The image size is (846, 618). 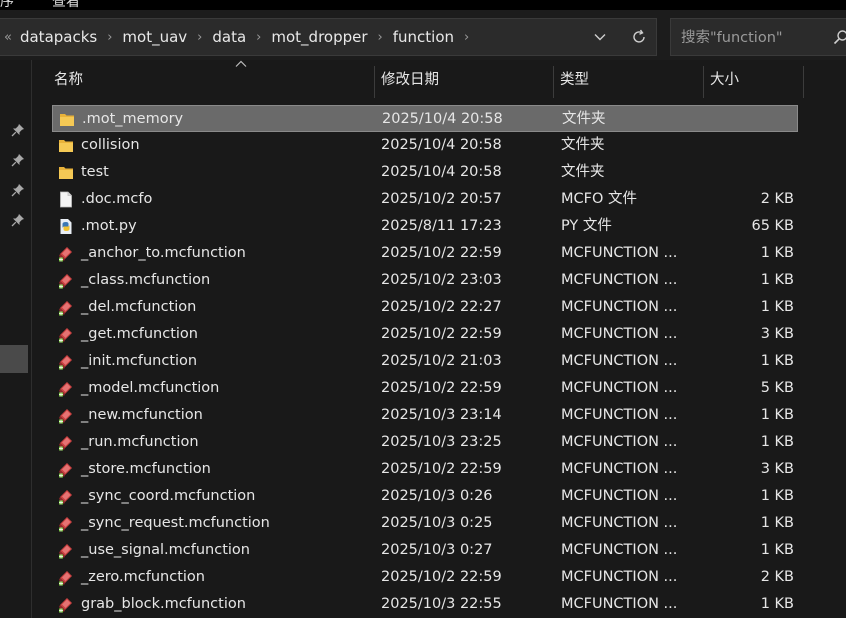 What do you see at coordinates (143, 577) in the screenshot?
I see `file-name: _zero.mcfunction` at bounding box center [143, 577].